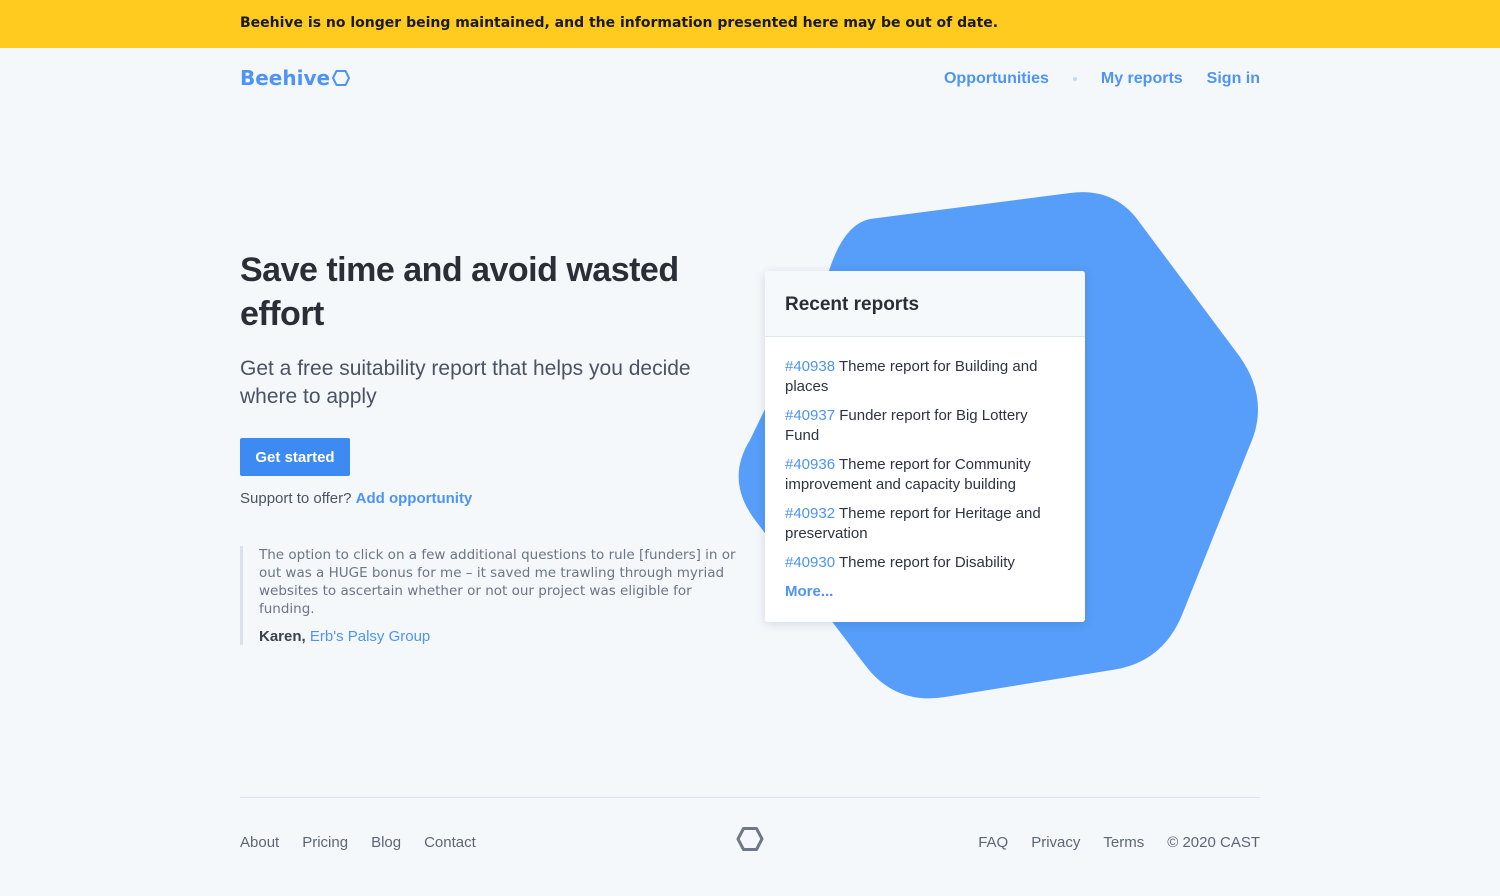  Describe the element at coordinates (1213, 842) in the screenshot. I see `copyright: © 2020 CAST` at that location.